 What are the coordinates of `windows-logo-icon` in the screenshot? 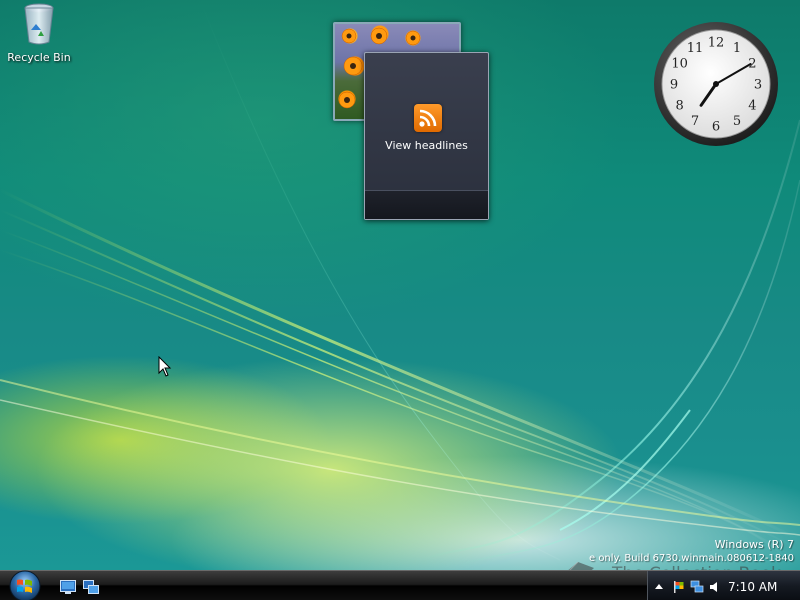 It's located at (25, 585).